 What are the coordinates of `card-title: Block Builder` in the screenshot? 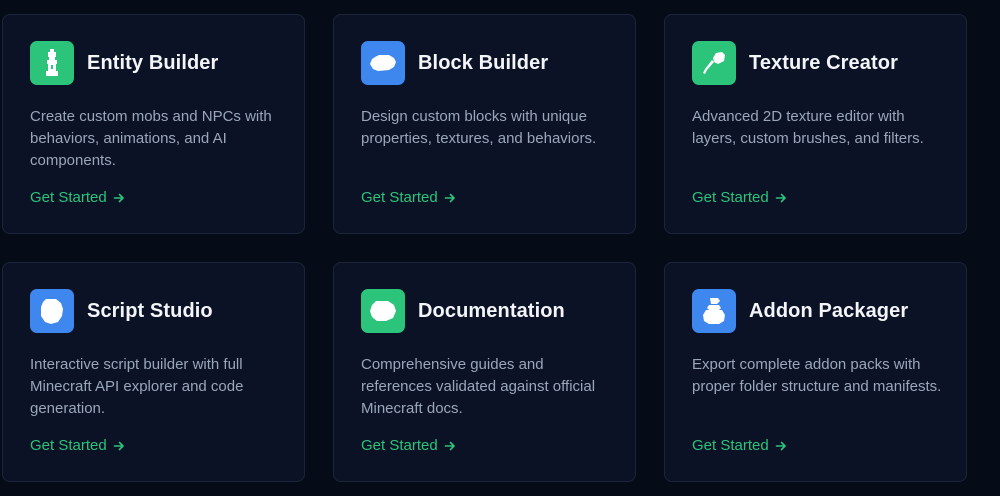 It's located at (483, 62).